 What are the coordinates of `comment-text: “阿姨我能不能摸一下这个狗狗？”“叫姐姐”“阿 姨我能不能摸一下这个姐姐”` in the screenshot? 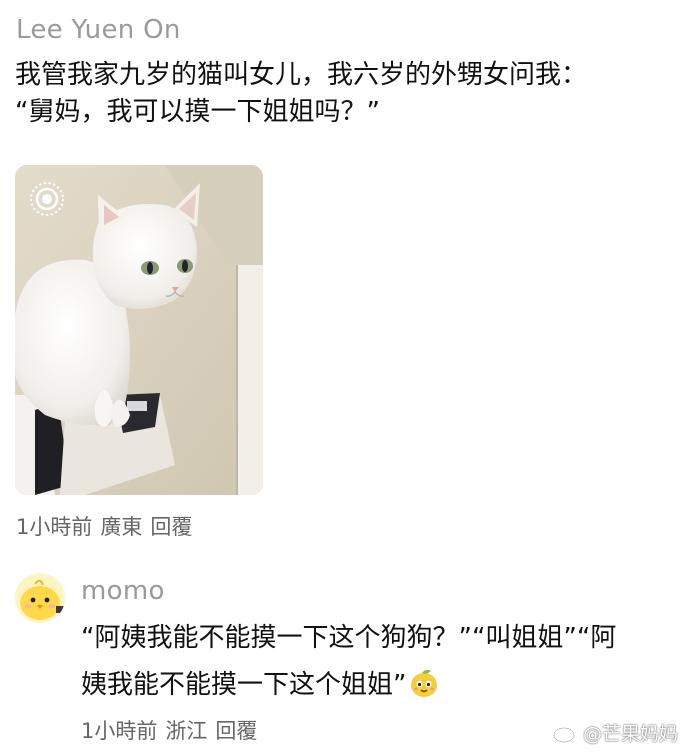 It's located at (381, 662).